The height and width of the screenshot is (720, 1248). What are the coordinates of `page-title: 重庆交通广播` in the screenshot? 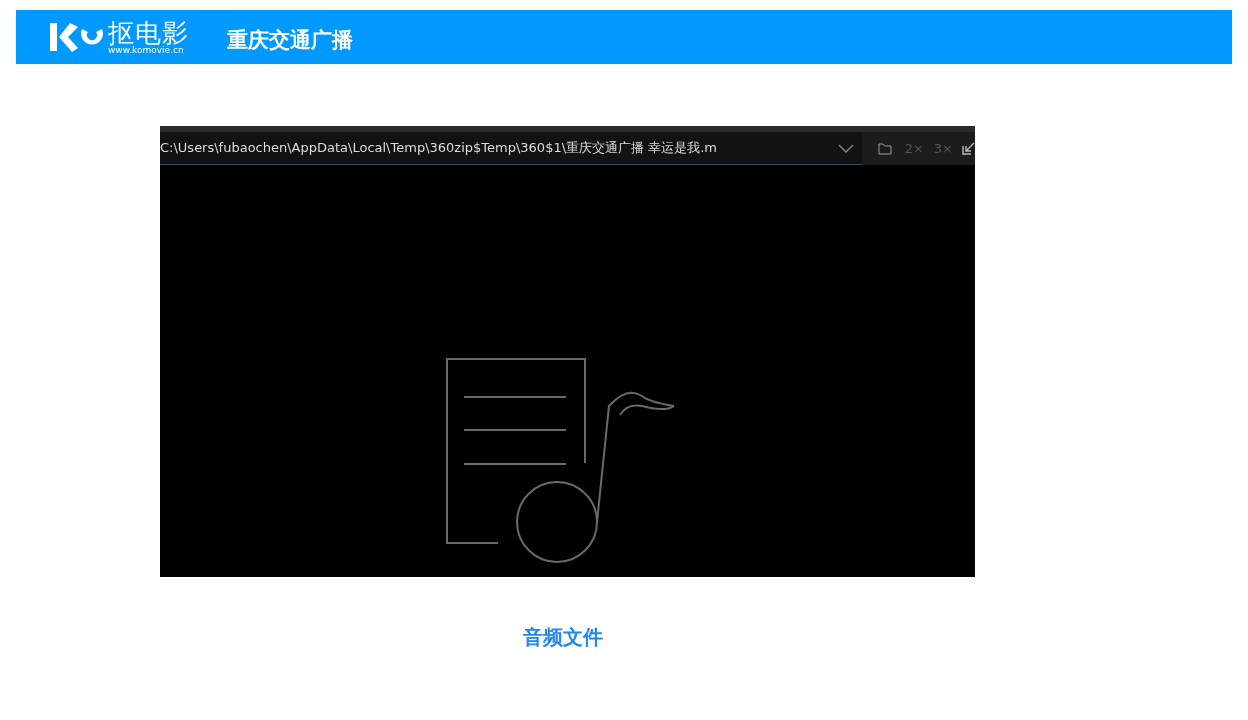 It's located at (290, 41).